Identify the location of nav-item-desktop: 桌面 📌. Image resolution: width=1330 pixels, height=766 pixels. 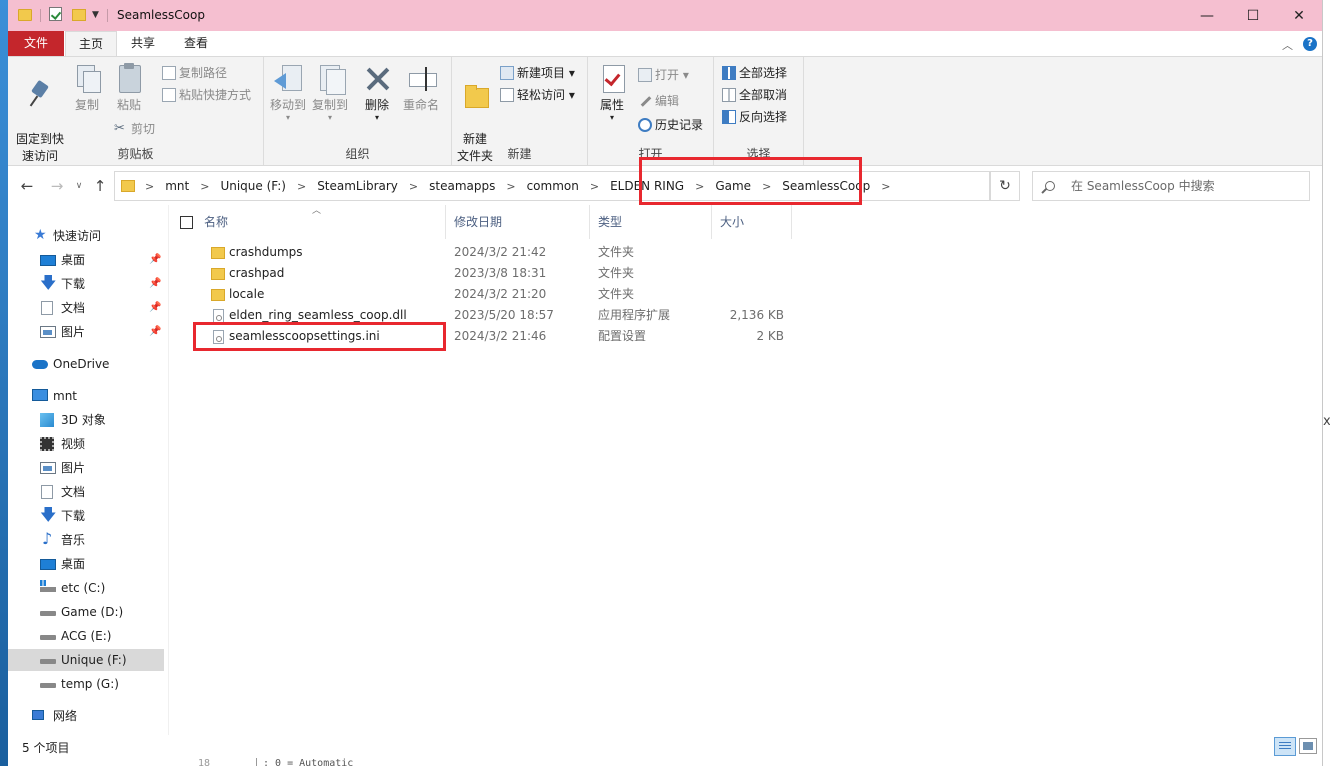
(86, 260).